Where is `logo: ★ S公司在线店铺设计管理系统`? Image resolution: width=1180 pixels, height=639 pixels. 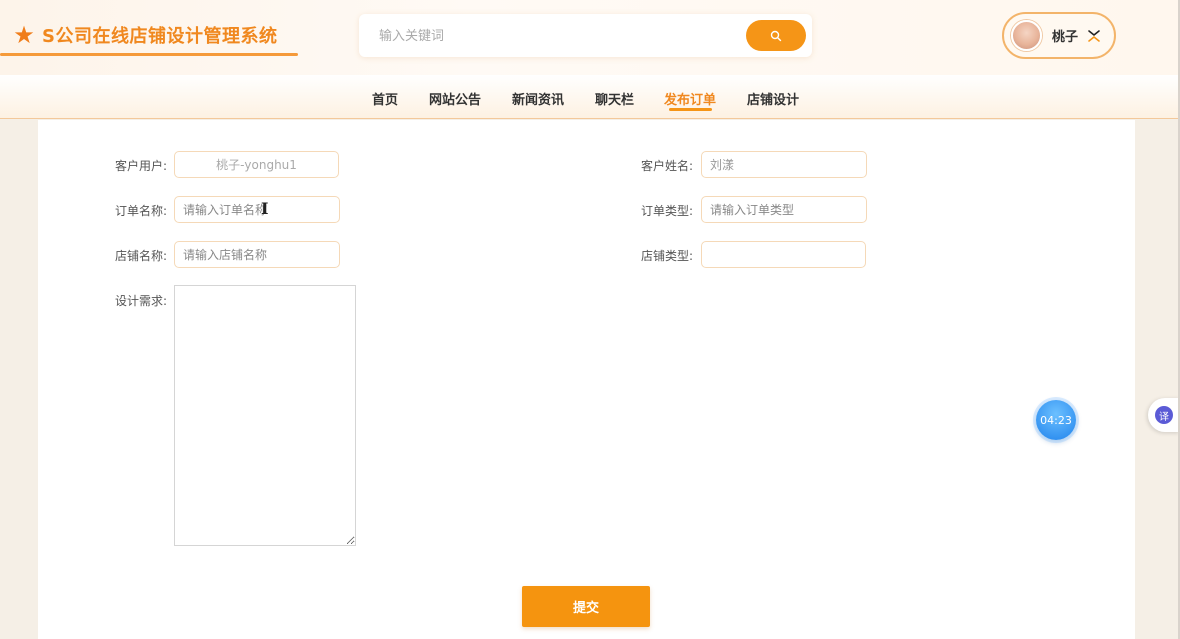
logo: ★ S公司在线店铺设计管理系统 is located at coordinates (144, 35).